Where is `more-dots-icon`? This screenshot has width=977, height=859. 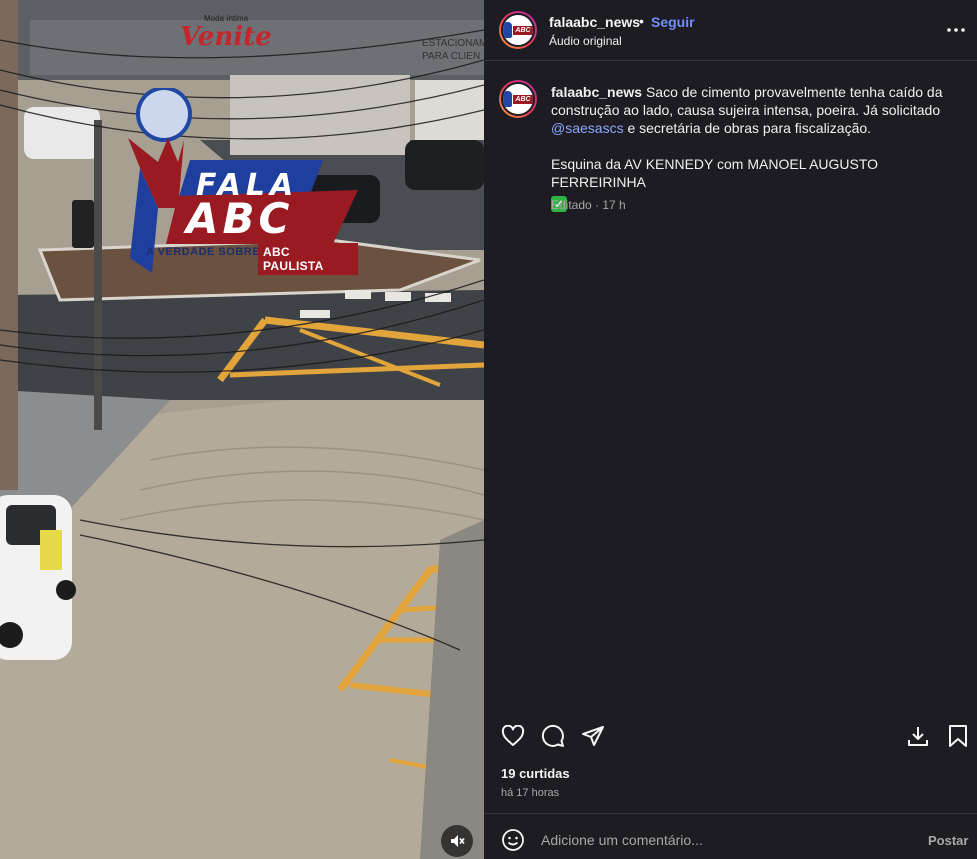 more-dots-icon is located at coordinates (956, 30).